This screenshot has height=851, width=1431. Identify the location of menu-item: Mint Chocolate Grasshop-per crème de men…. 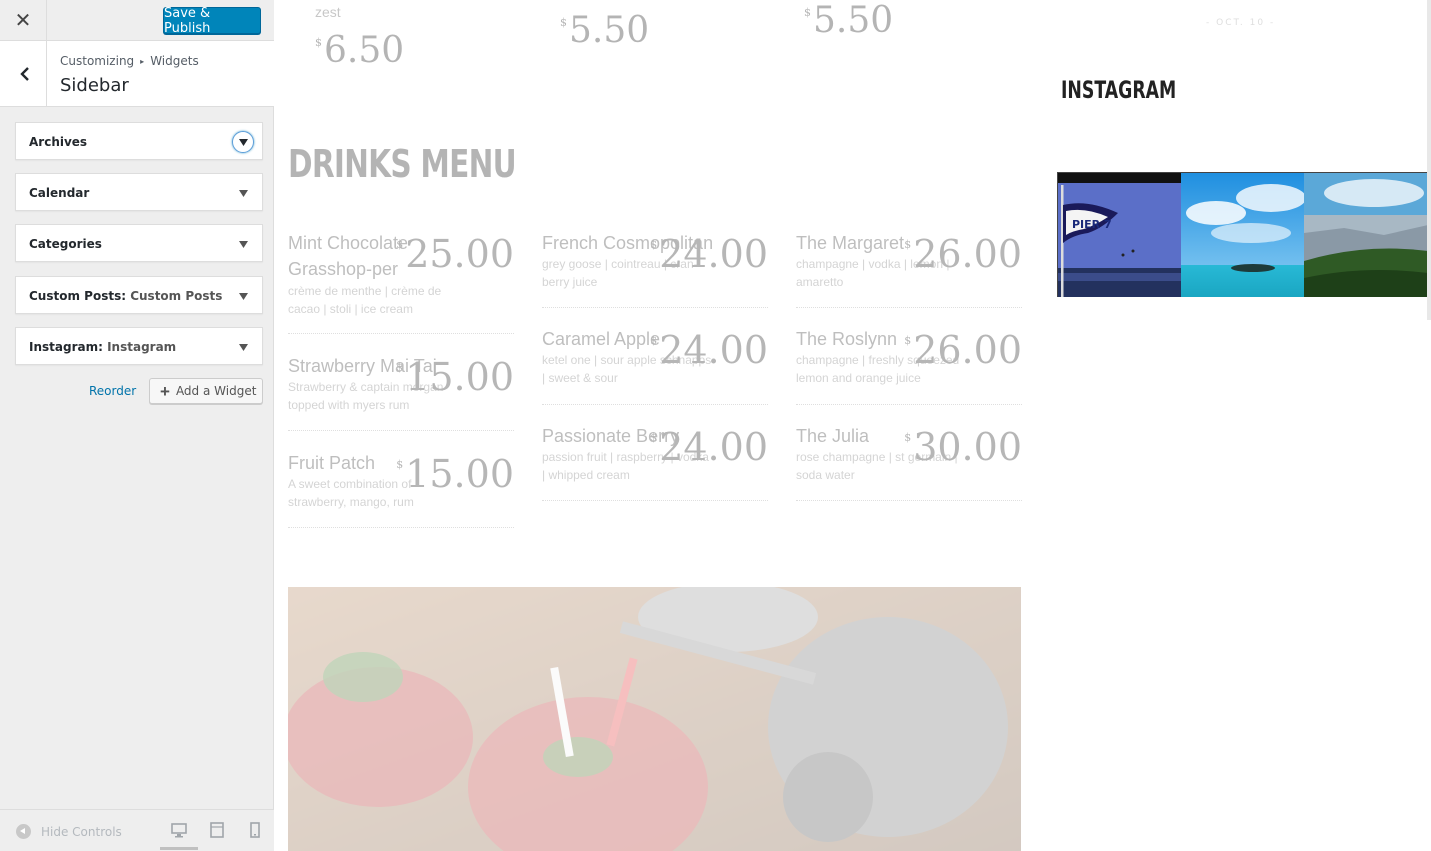
(401, 282).